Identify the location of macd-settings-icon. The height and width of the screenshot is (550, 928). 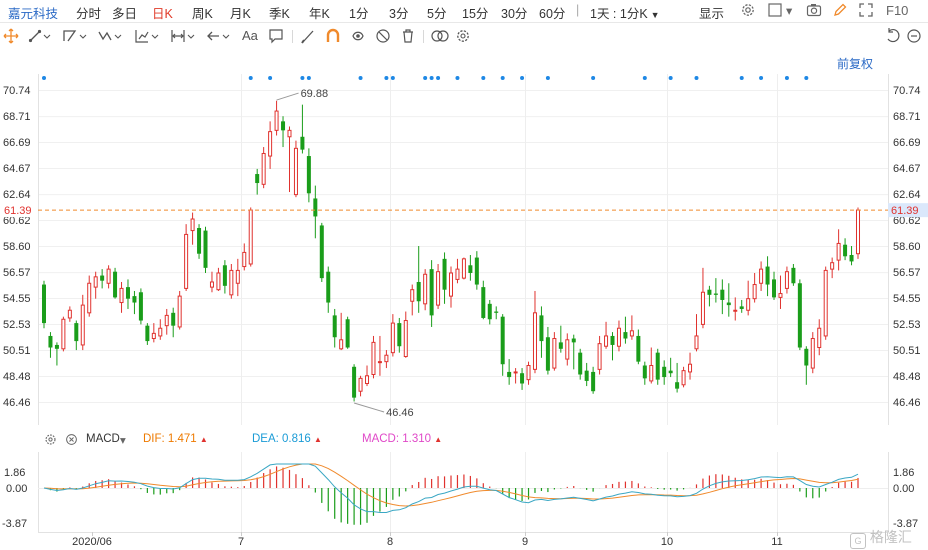
(50, 440).